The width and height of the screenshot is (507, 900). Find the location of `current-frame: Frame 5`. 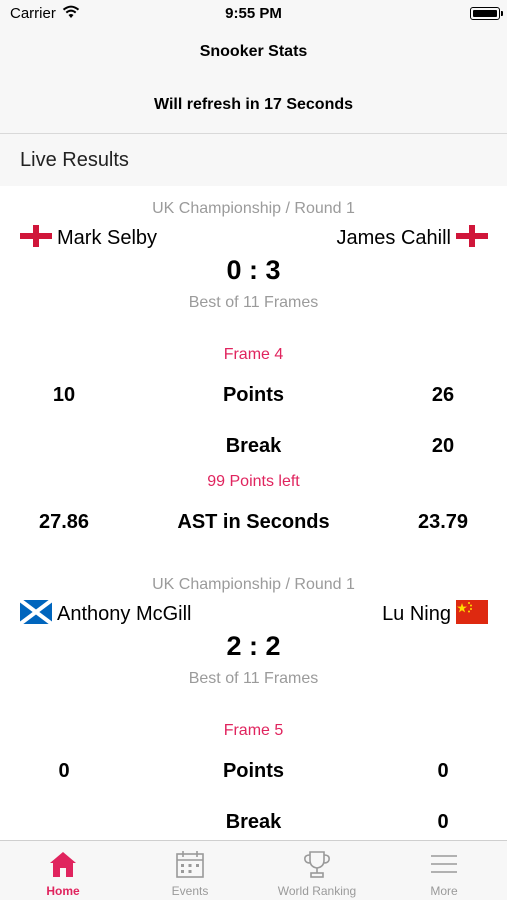

current-frame: Frame 5 is located at coordinates (253, 730).